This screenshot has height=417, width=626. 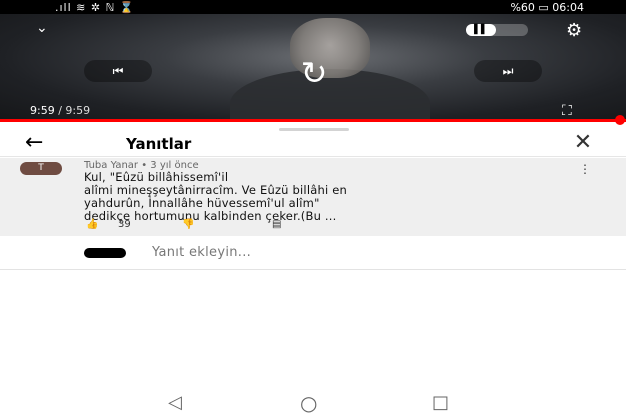 I want to click on system-nav-bar: ◁ ○ □, so click(x=313, y=403).